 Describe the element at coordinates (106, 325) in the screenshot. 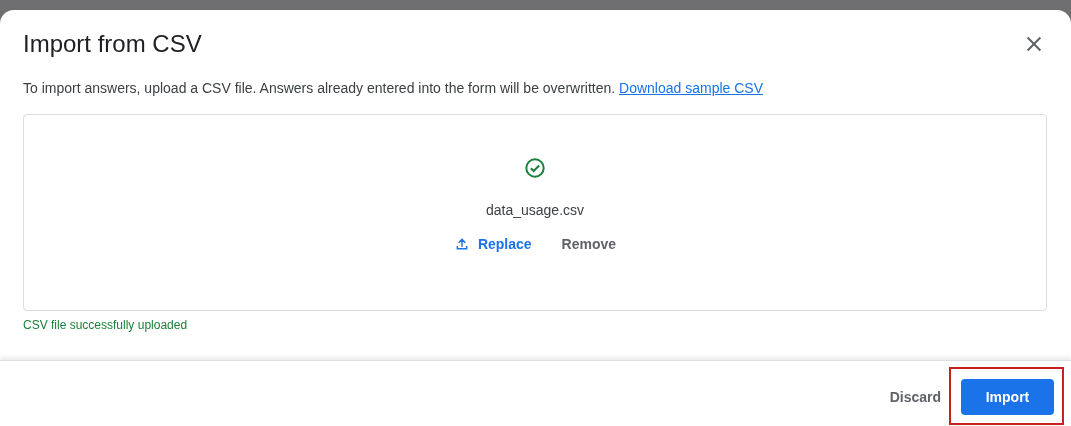

I see `status-message: CSV file successfully uploaded` at that location.